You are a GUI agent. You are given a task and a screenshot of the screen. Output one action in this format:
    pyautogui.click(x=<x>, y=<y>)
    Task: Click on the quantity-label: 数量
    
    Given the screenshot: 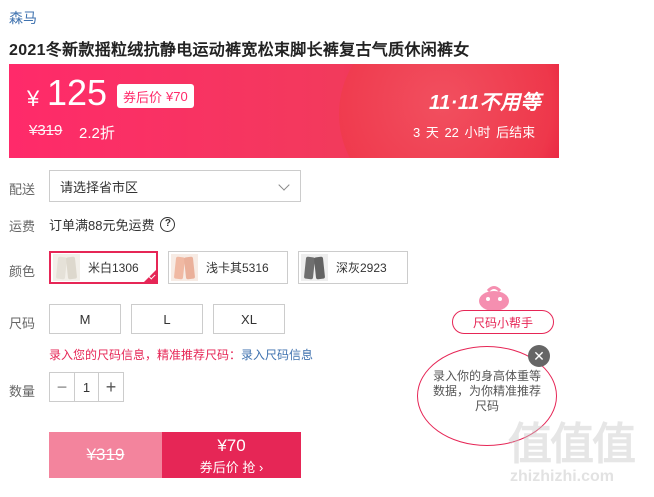 What is the action you would take?
    pyautogui.click(x=22, y=391)
    